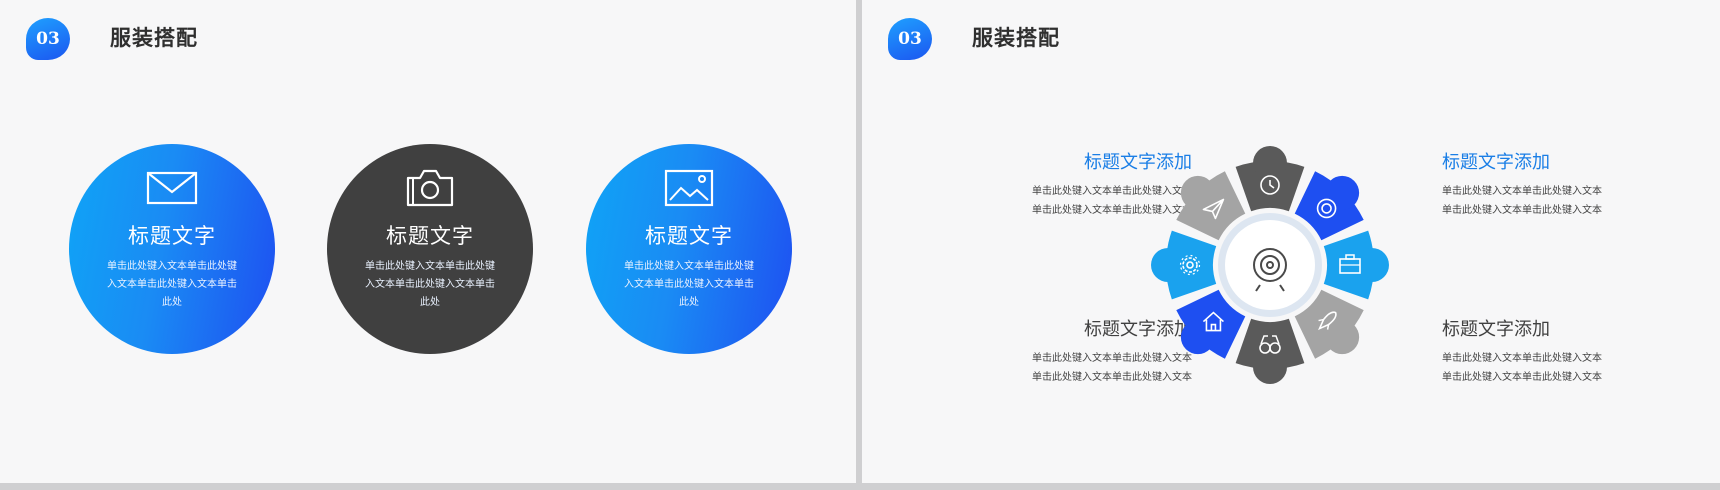 Image resolution: width=1720 pixels, height=490 pixels. I want to click on segmented-wheel-diagram, so click(1270, 265).